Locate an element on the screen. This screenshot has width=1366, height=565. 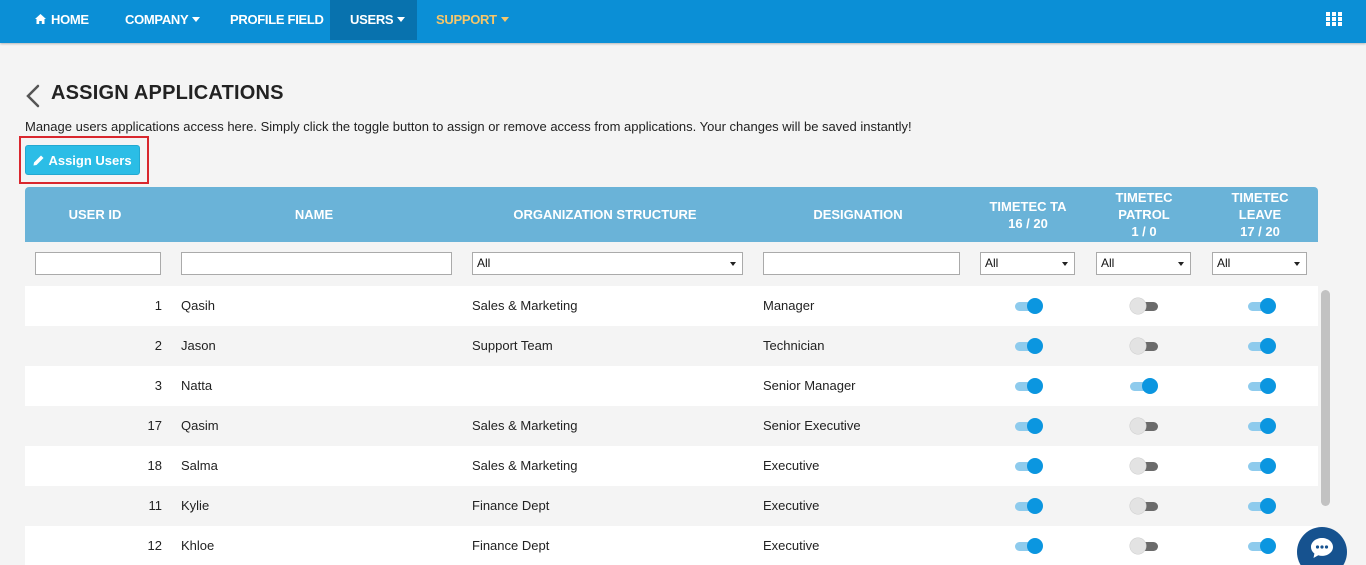
table-scrollbar is located at coordinates (1325, 398).